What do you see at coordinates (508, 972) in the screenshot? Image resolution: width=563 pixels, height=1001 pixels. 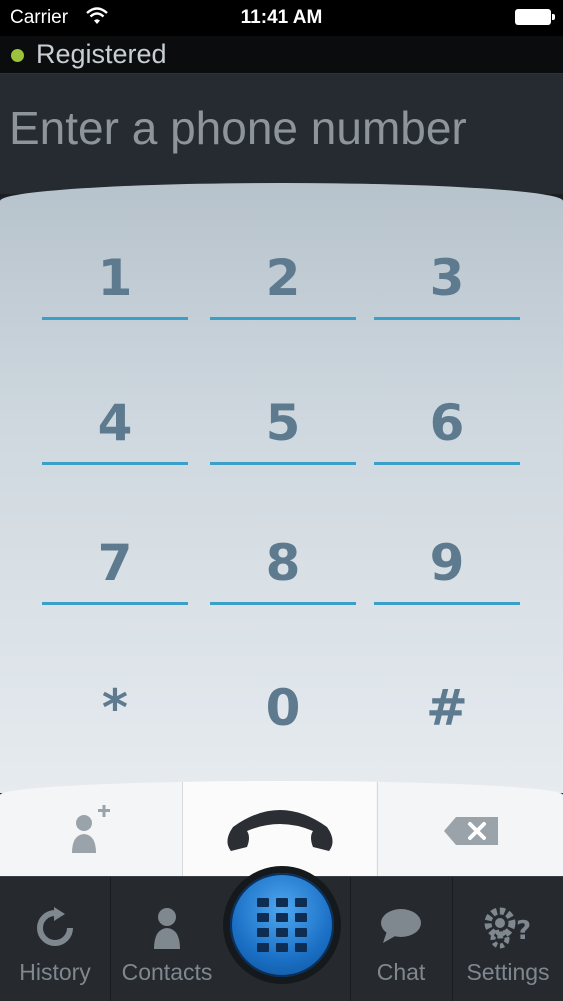 I see `tab-settings-label: Settings` at bounding box center [508, 972].